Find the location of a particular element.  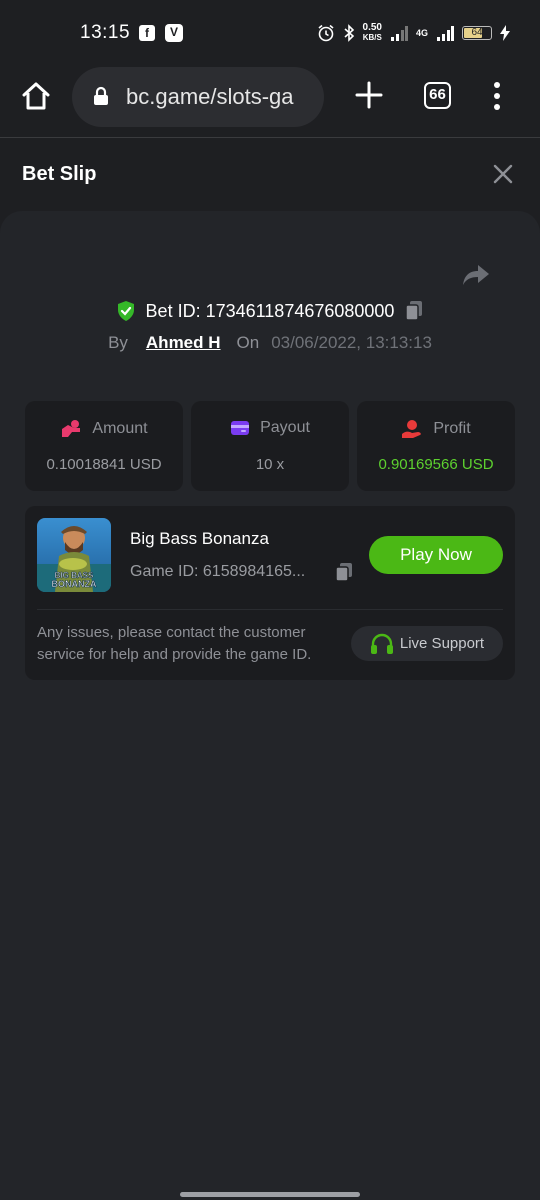

facebook-icon: f is located at coordinates (147, 33).